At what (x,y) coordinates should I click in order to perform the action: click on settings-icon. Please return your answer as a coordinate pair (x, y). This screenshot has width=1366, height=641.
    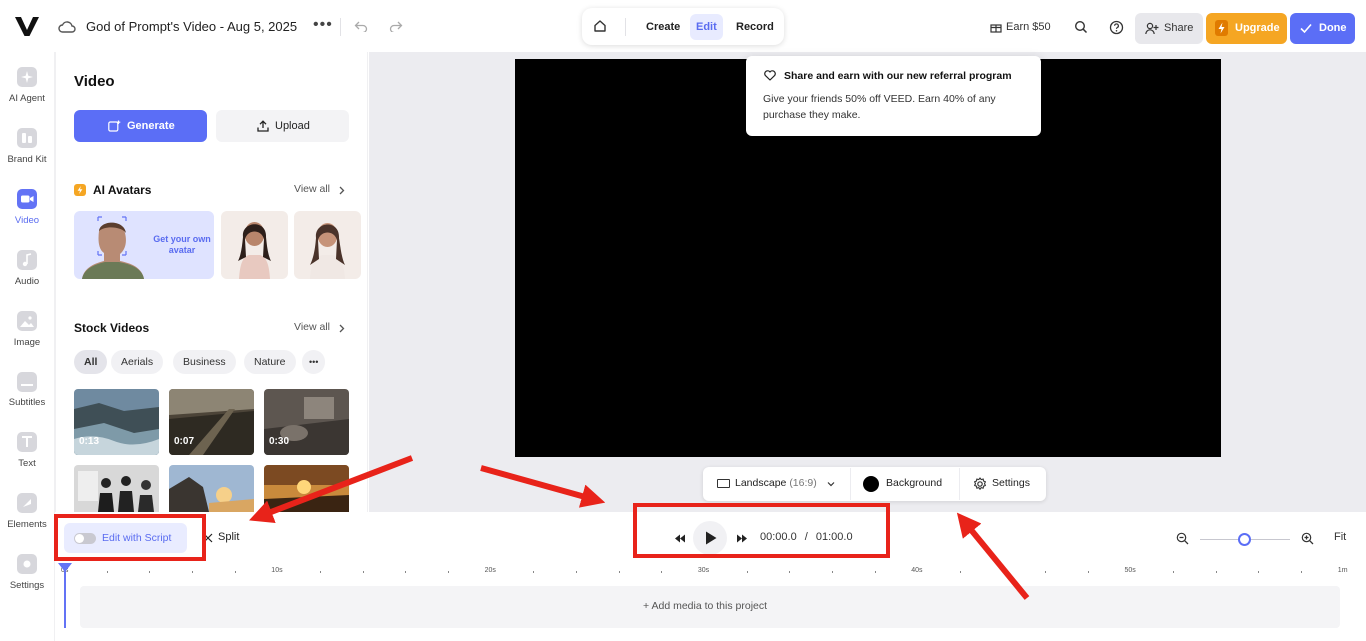
    Looking at the image, I should click on (27, 564).